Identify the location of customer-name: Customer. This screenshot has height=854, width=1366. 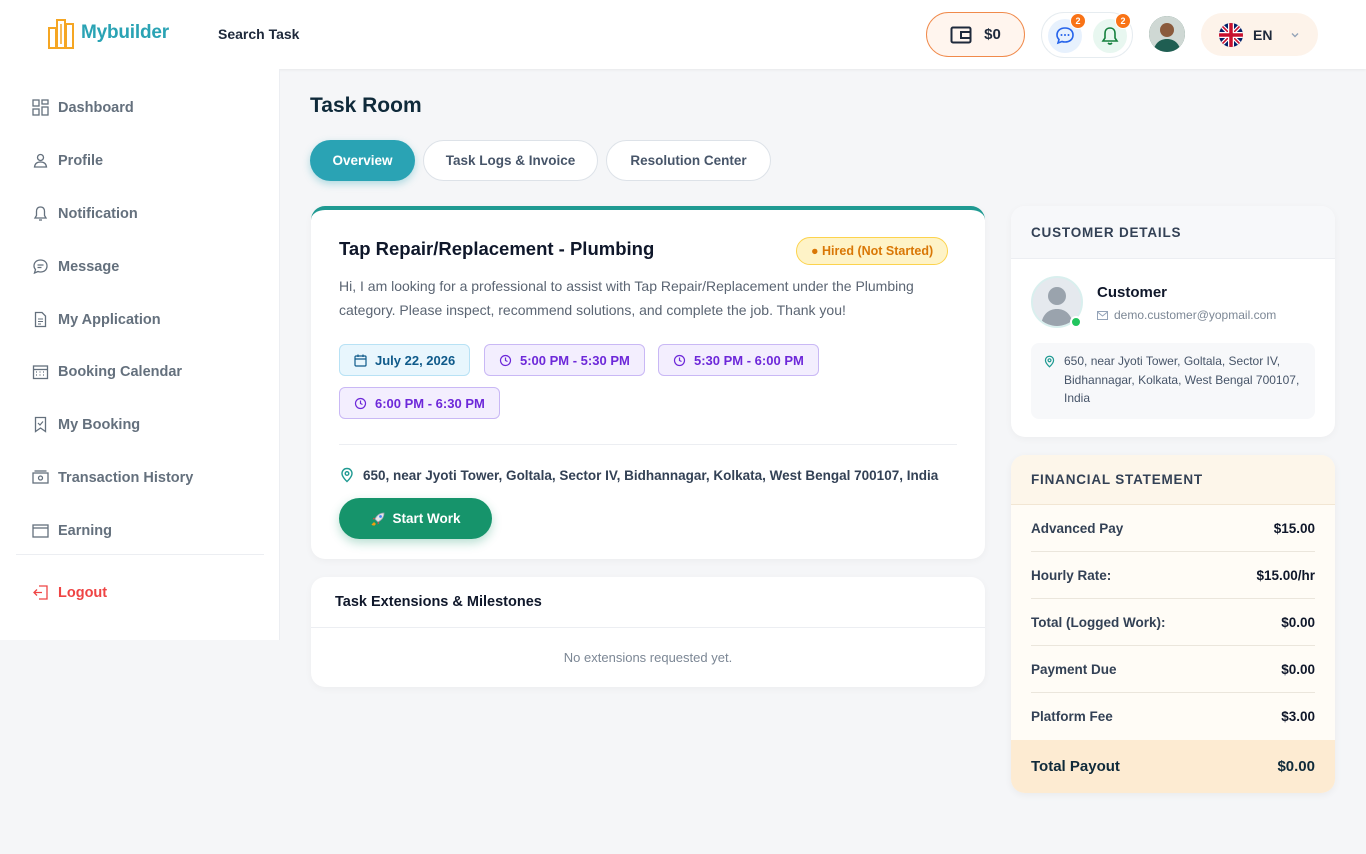
(1132, 292).